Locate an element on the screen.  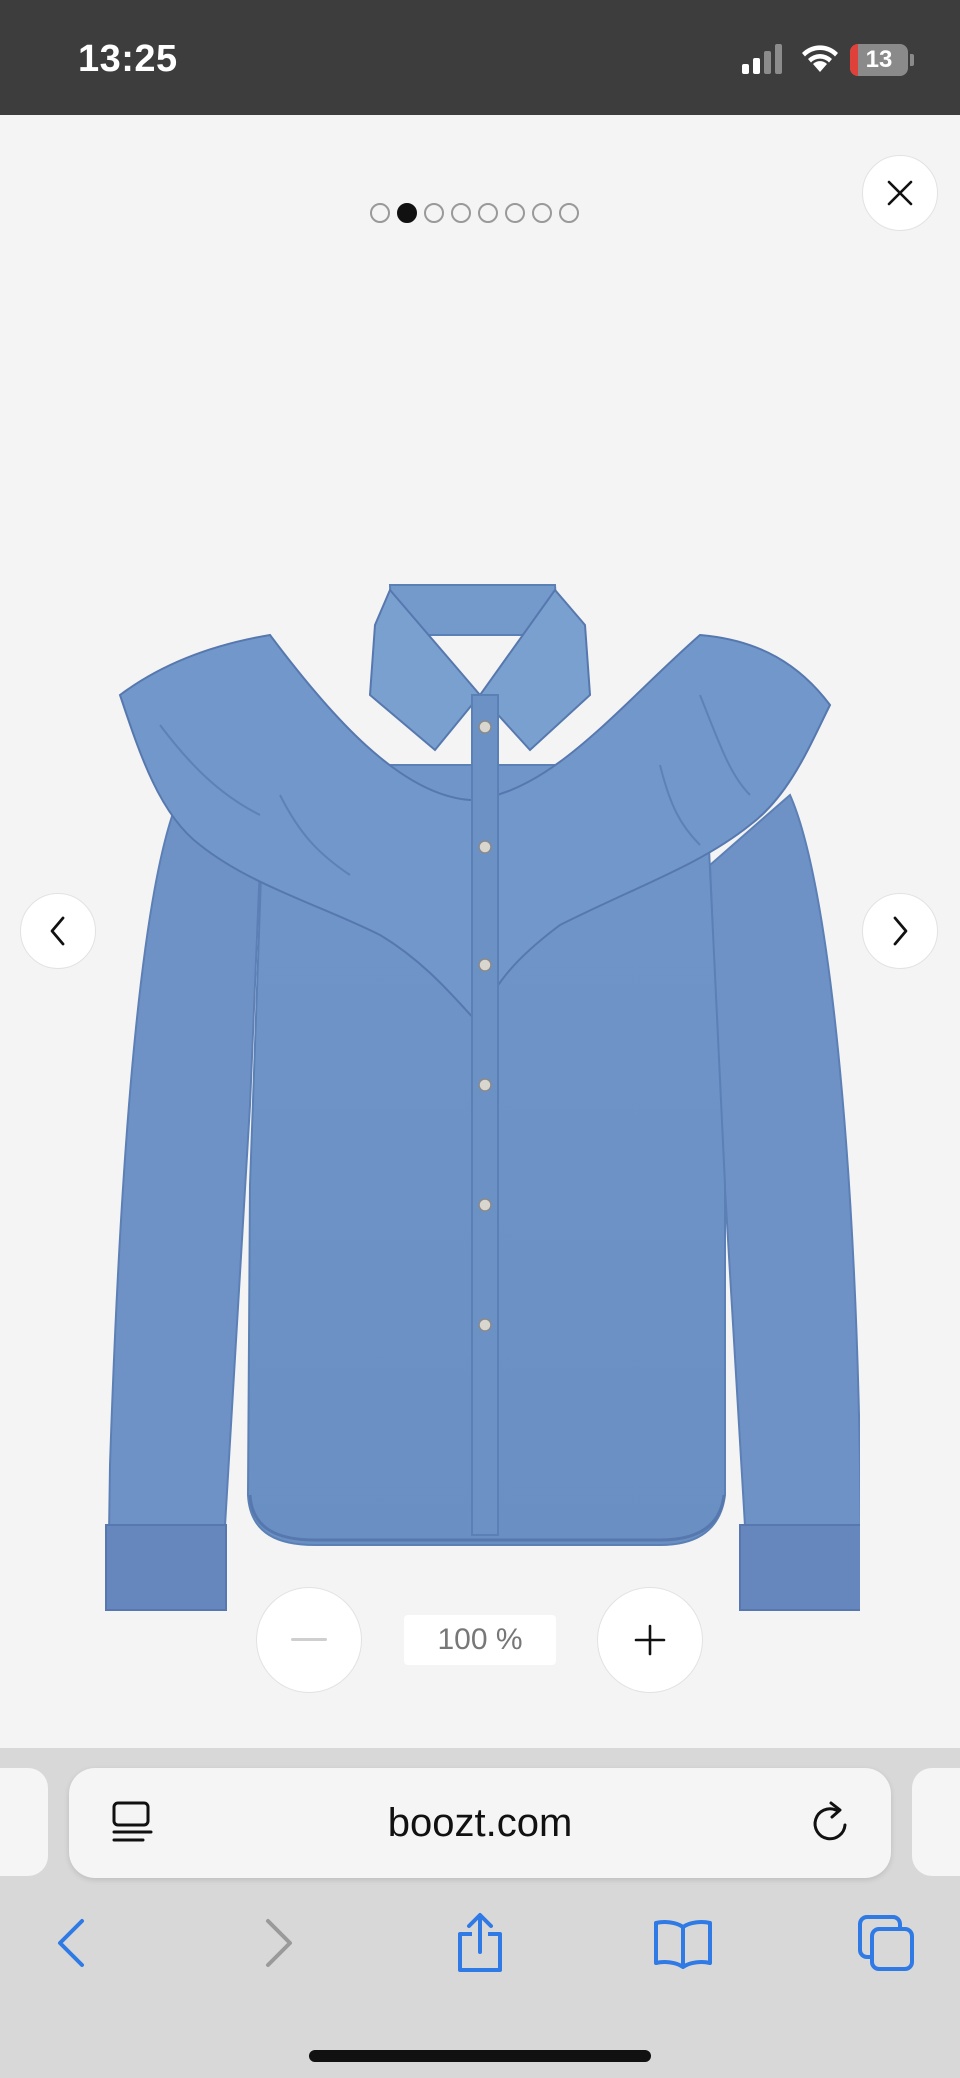
wifi-icon is located at coordinates (820, 58).